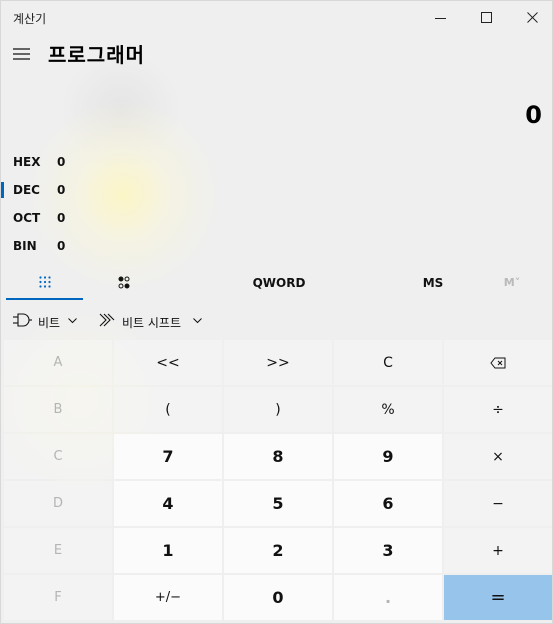 Image resolution: width=553 pixels, height=624 pixels. Describe the element at coordinates (58, 503) in the screenshot. I see `key-d: D` at that location.